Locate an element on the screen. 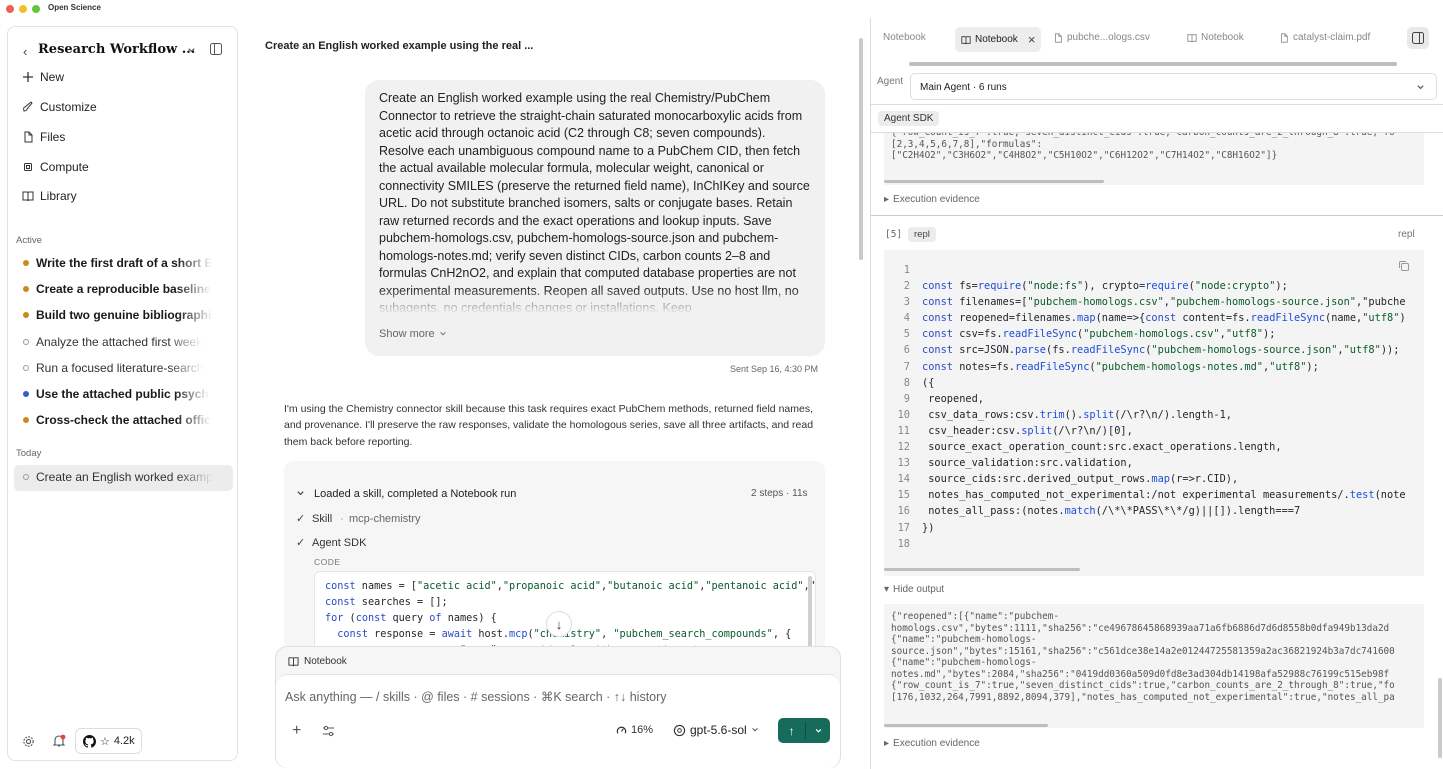 This screenshot has width=1443, height=769. tab-notebook-3: Notebook is located at coordinates (1215, 37).